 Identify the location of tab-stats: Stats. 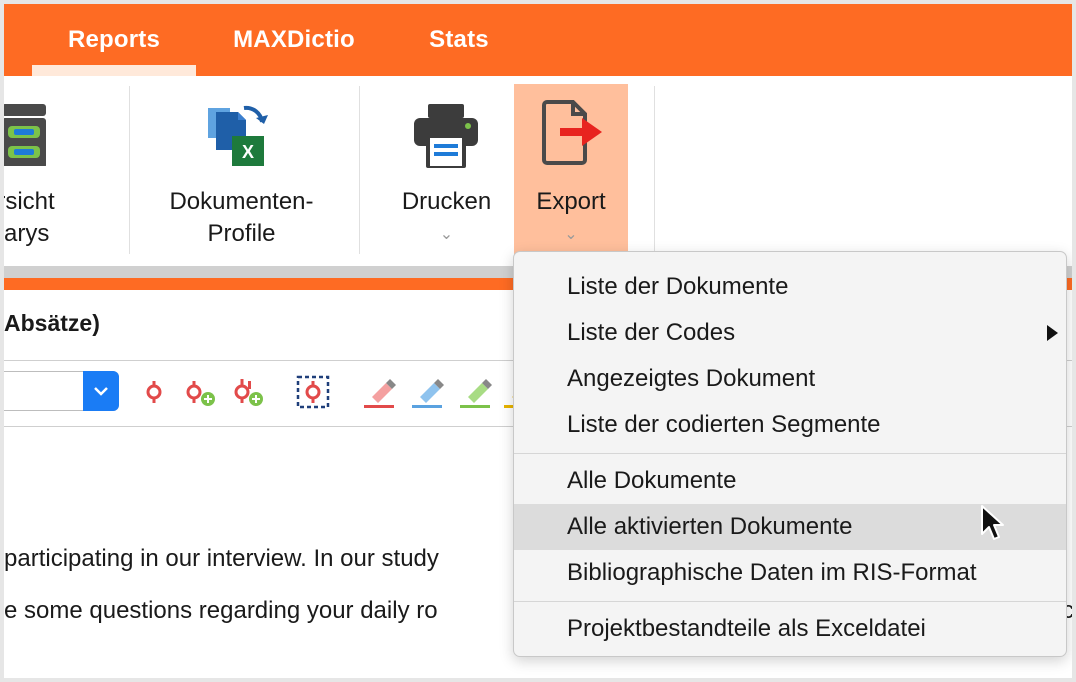
(459, 40).